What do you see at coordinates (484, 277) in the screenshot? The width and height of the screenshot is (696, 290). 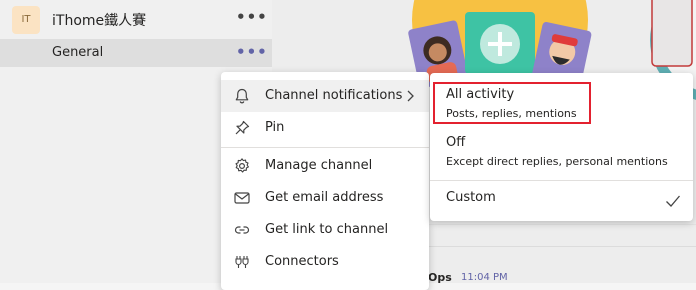 I see `post-timestamp: 11:04 PM` at bounding box center [484, 277].